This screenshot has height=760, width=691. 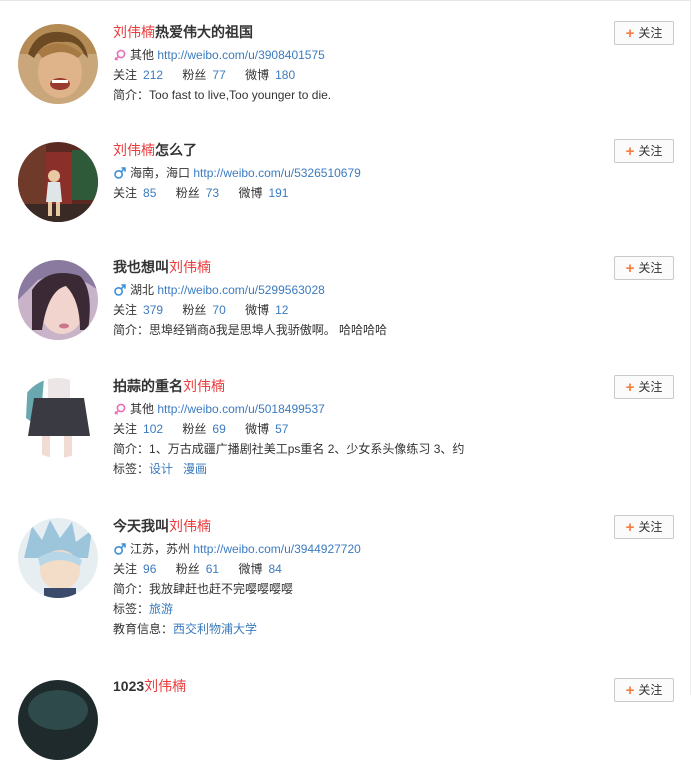 What do you see at coordinates (153, 75) in the screenshot?
I see `follow-count: 212` at bounding box center [153, 75].